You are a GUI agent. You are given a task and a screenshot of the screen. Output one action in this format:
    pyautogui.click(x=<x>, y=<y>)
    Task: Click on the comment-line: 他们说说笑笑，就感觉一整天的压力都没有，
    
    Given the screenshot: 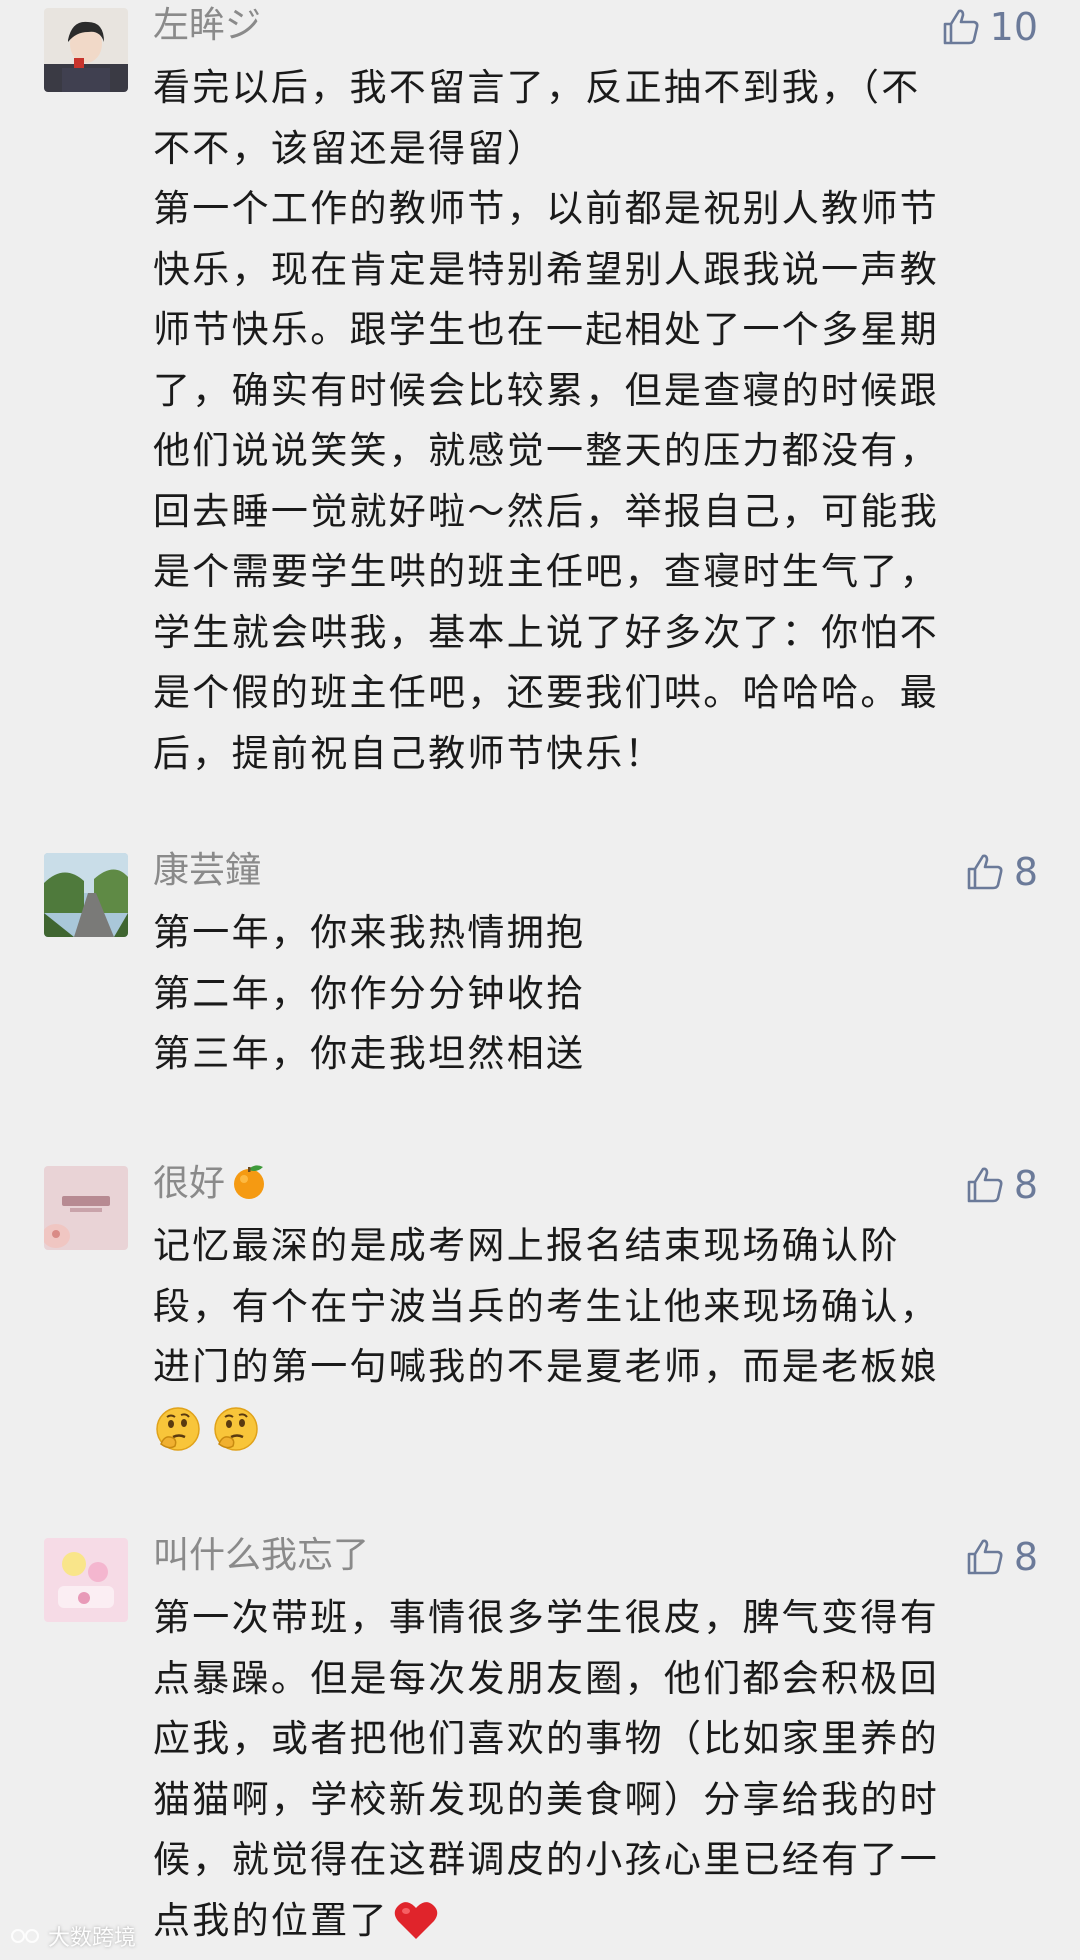 What is the action you would take?
    pyautogui.click(x=546, y=450)
    